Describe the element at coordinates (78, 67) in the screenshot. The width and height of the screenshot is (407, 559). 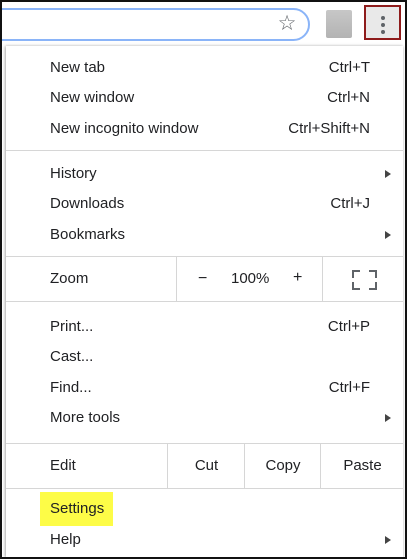
I see `menu-item-label: New tab` at that location.